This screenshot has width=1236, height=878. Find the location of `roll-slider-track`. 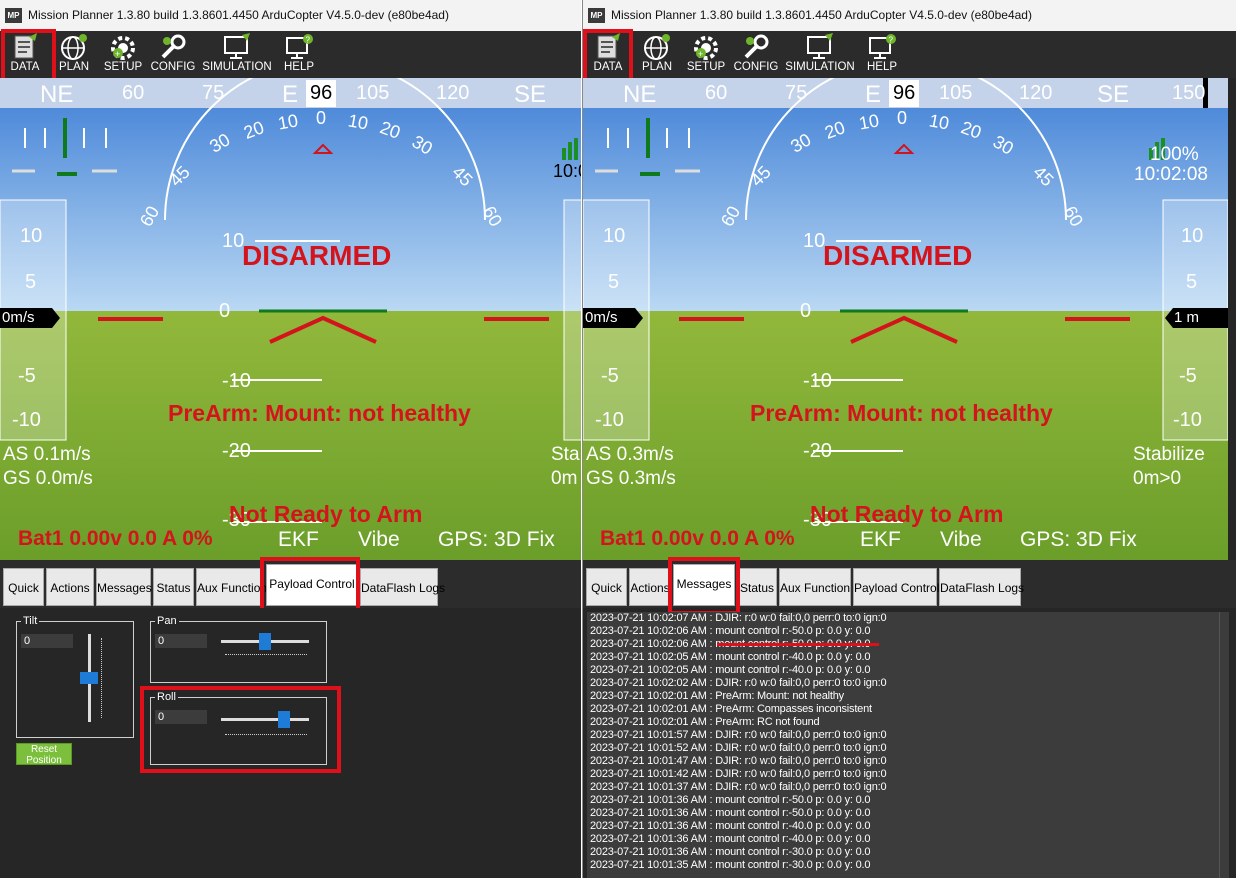

roll-slider-track is located at coordinates (265, 719).